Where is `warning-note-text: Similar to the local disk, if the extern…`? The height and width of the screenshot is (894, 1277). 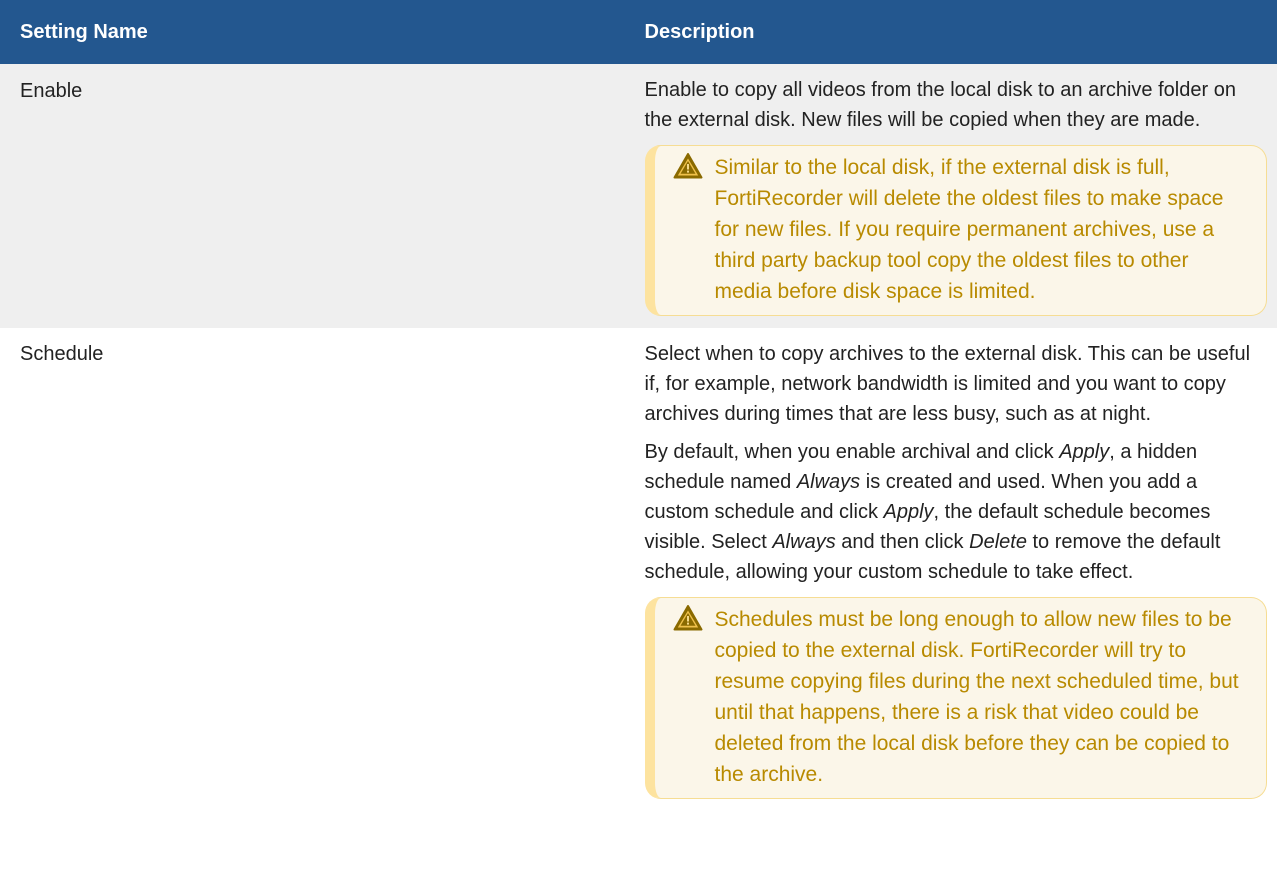 warning-note-text: Similar to the local disk, if the extern… is located at coordinates (969, 229).